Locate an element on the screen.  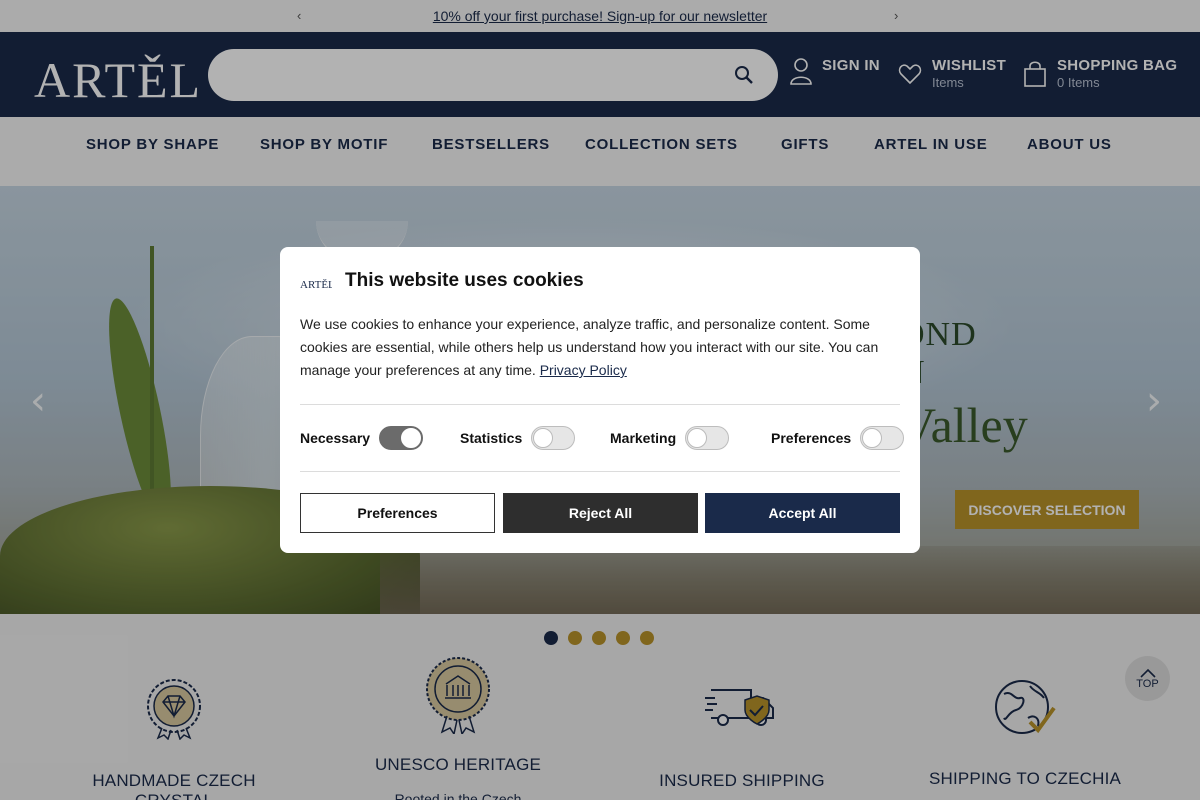
toggle-necessary: Necessary is located at coordinates (362, 438).